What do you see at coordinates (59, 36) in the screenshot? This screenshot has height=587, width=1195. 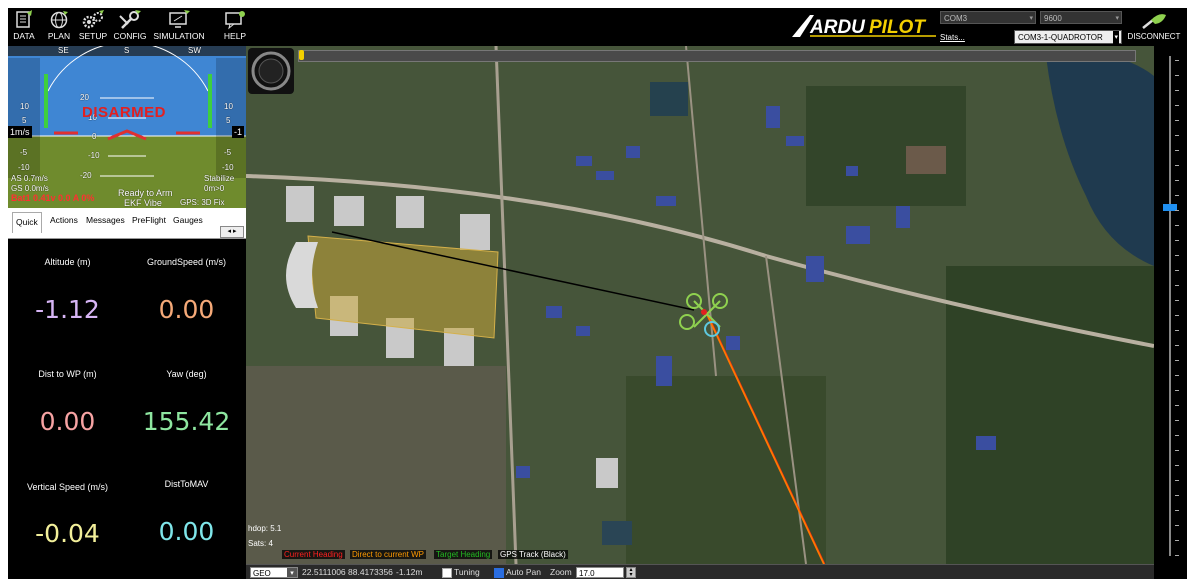 I see `plan-button-label: PLAN` at bounding box center [59, 36].